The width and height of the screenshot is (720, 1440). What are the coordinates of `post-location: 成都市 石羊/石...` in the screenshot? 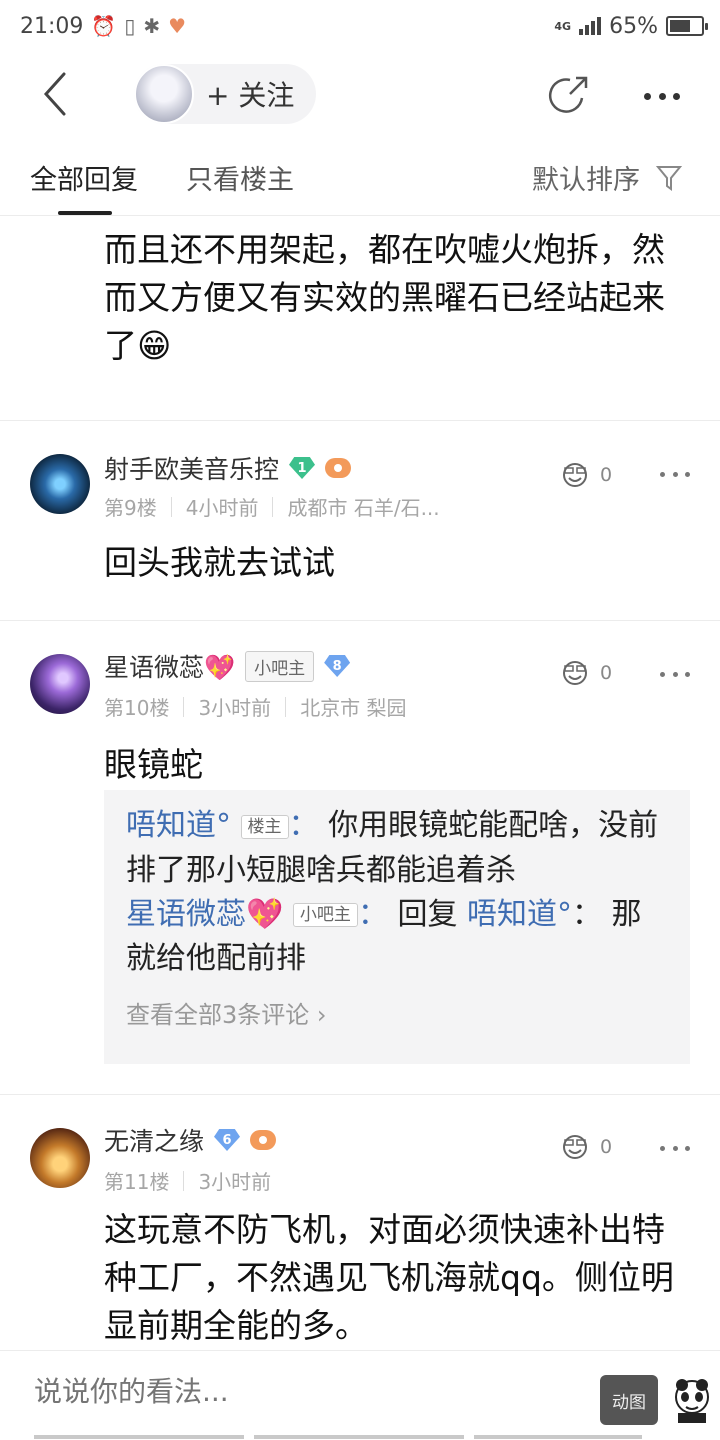 It's located at (363, 508).